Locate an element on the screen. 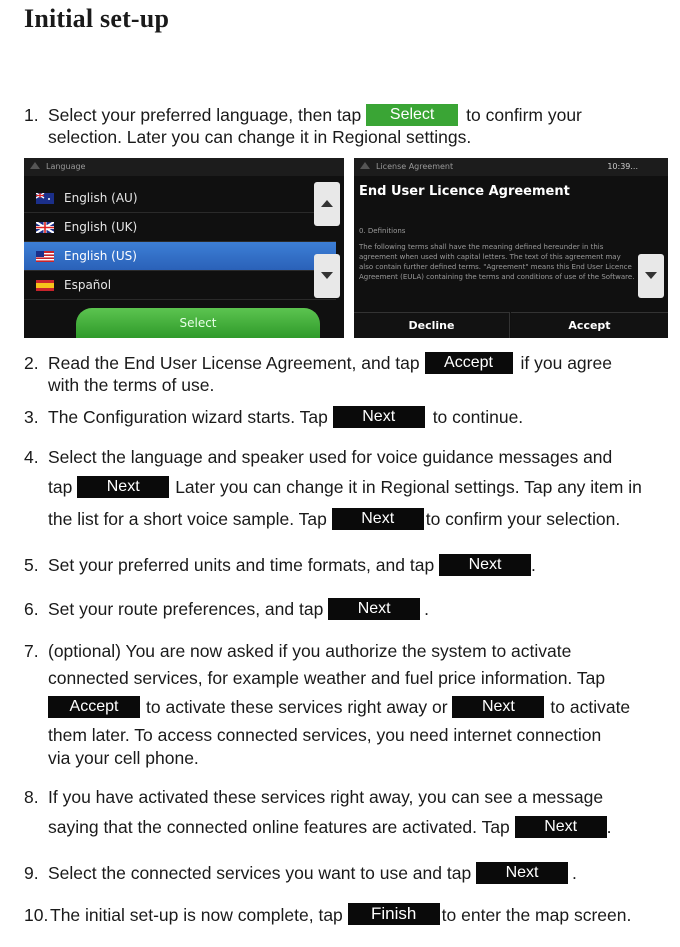 Image resolution: width=680 pixels, height=947 pixels. eula-title: End User Licence Agreement is located at coordinates (464, 191).